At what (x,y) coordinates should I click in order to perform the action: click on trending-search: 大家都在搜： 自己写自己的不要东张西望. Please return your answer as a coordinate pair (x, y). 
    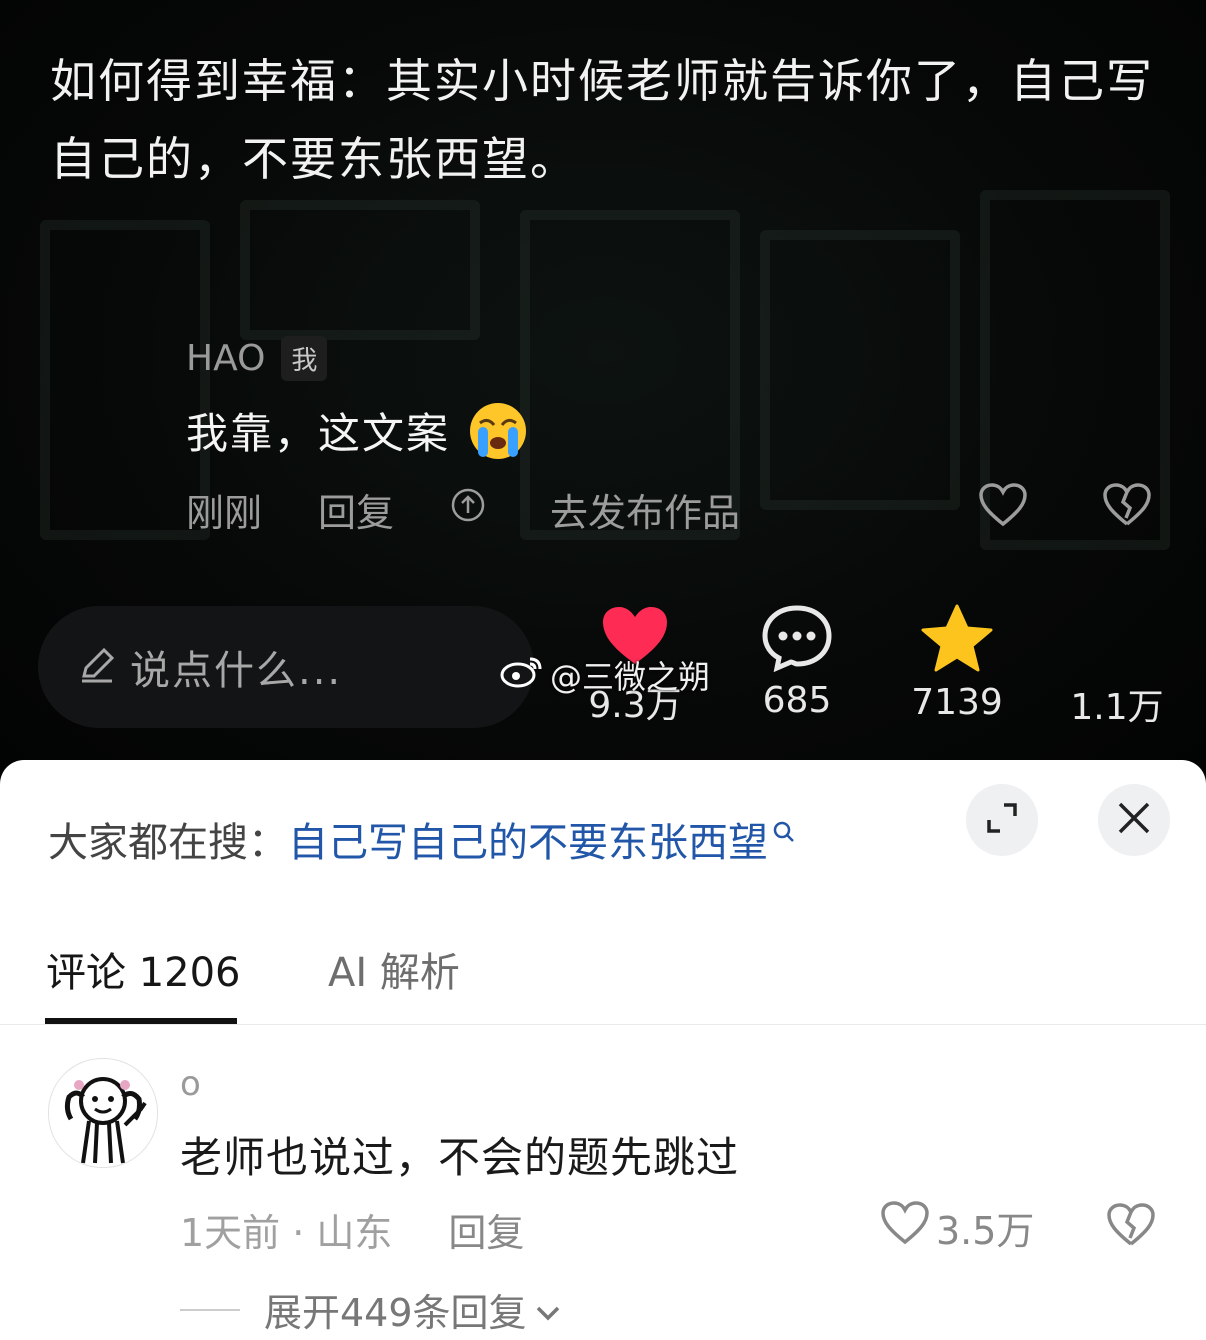
    Looking at the image, I should click on (422, 839).